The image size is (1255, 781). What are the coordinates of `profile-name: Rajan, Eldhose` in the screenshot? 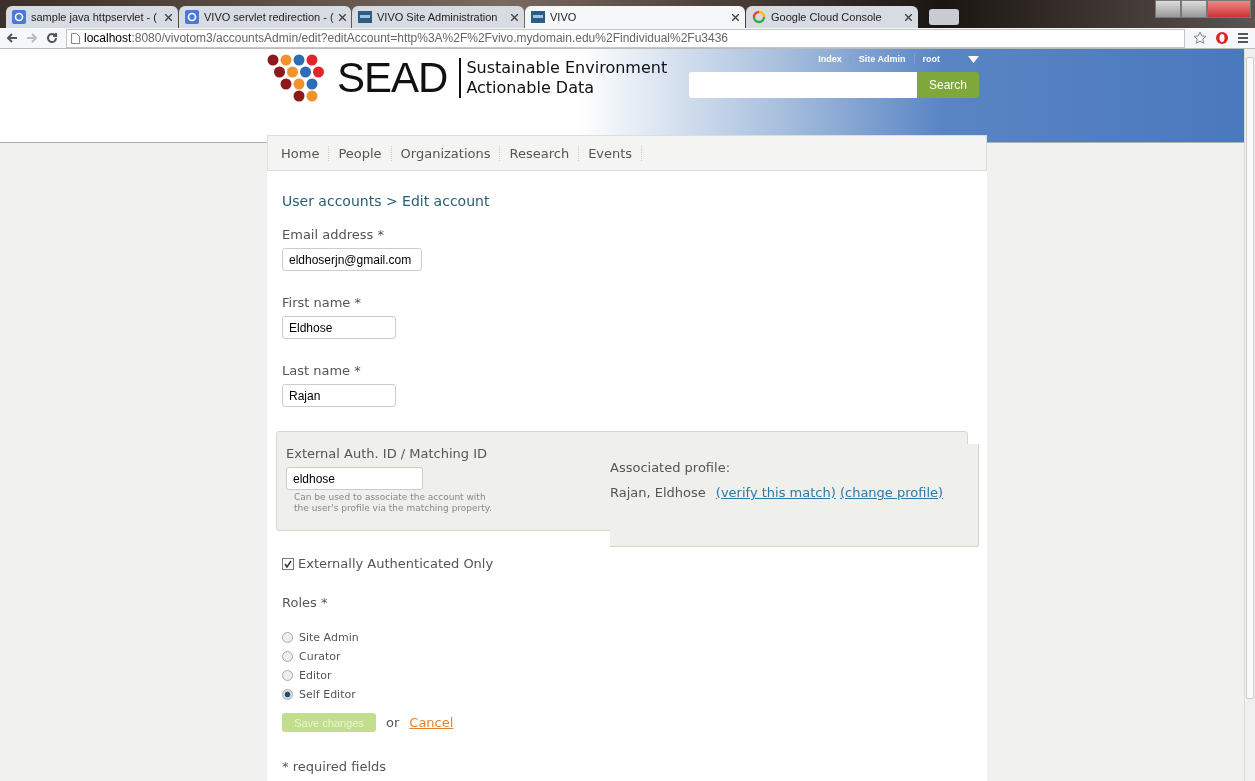 It's located at (658, 492).